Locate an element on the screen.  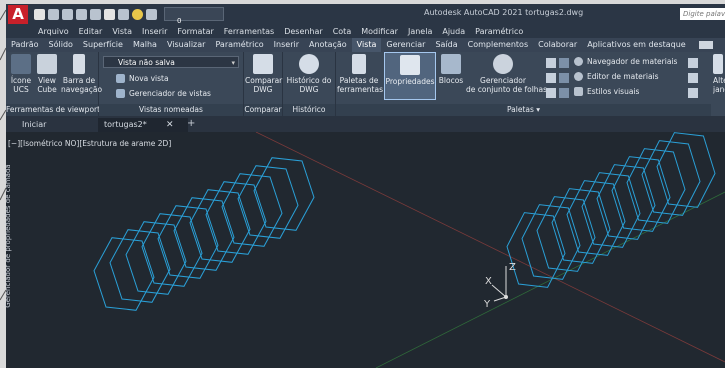
doc-tab-start-label: Iniciar is located at coordinates (34, 124).